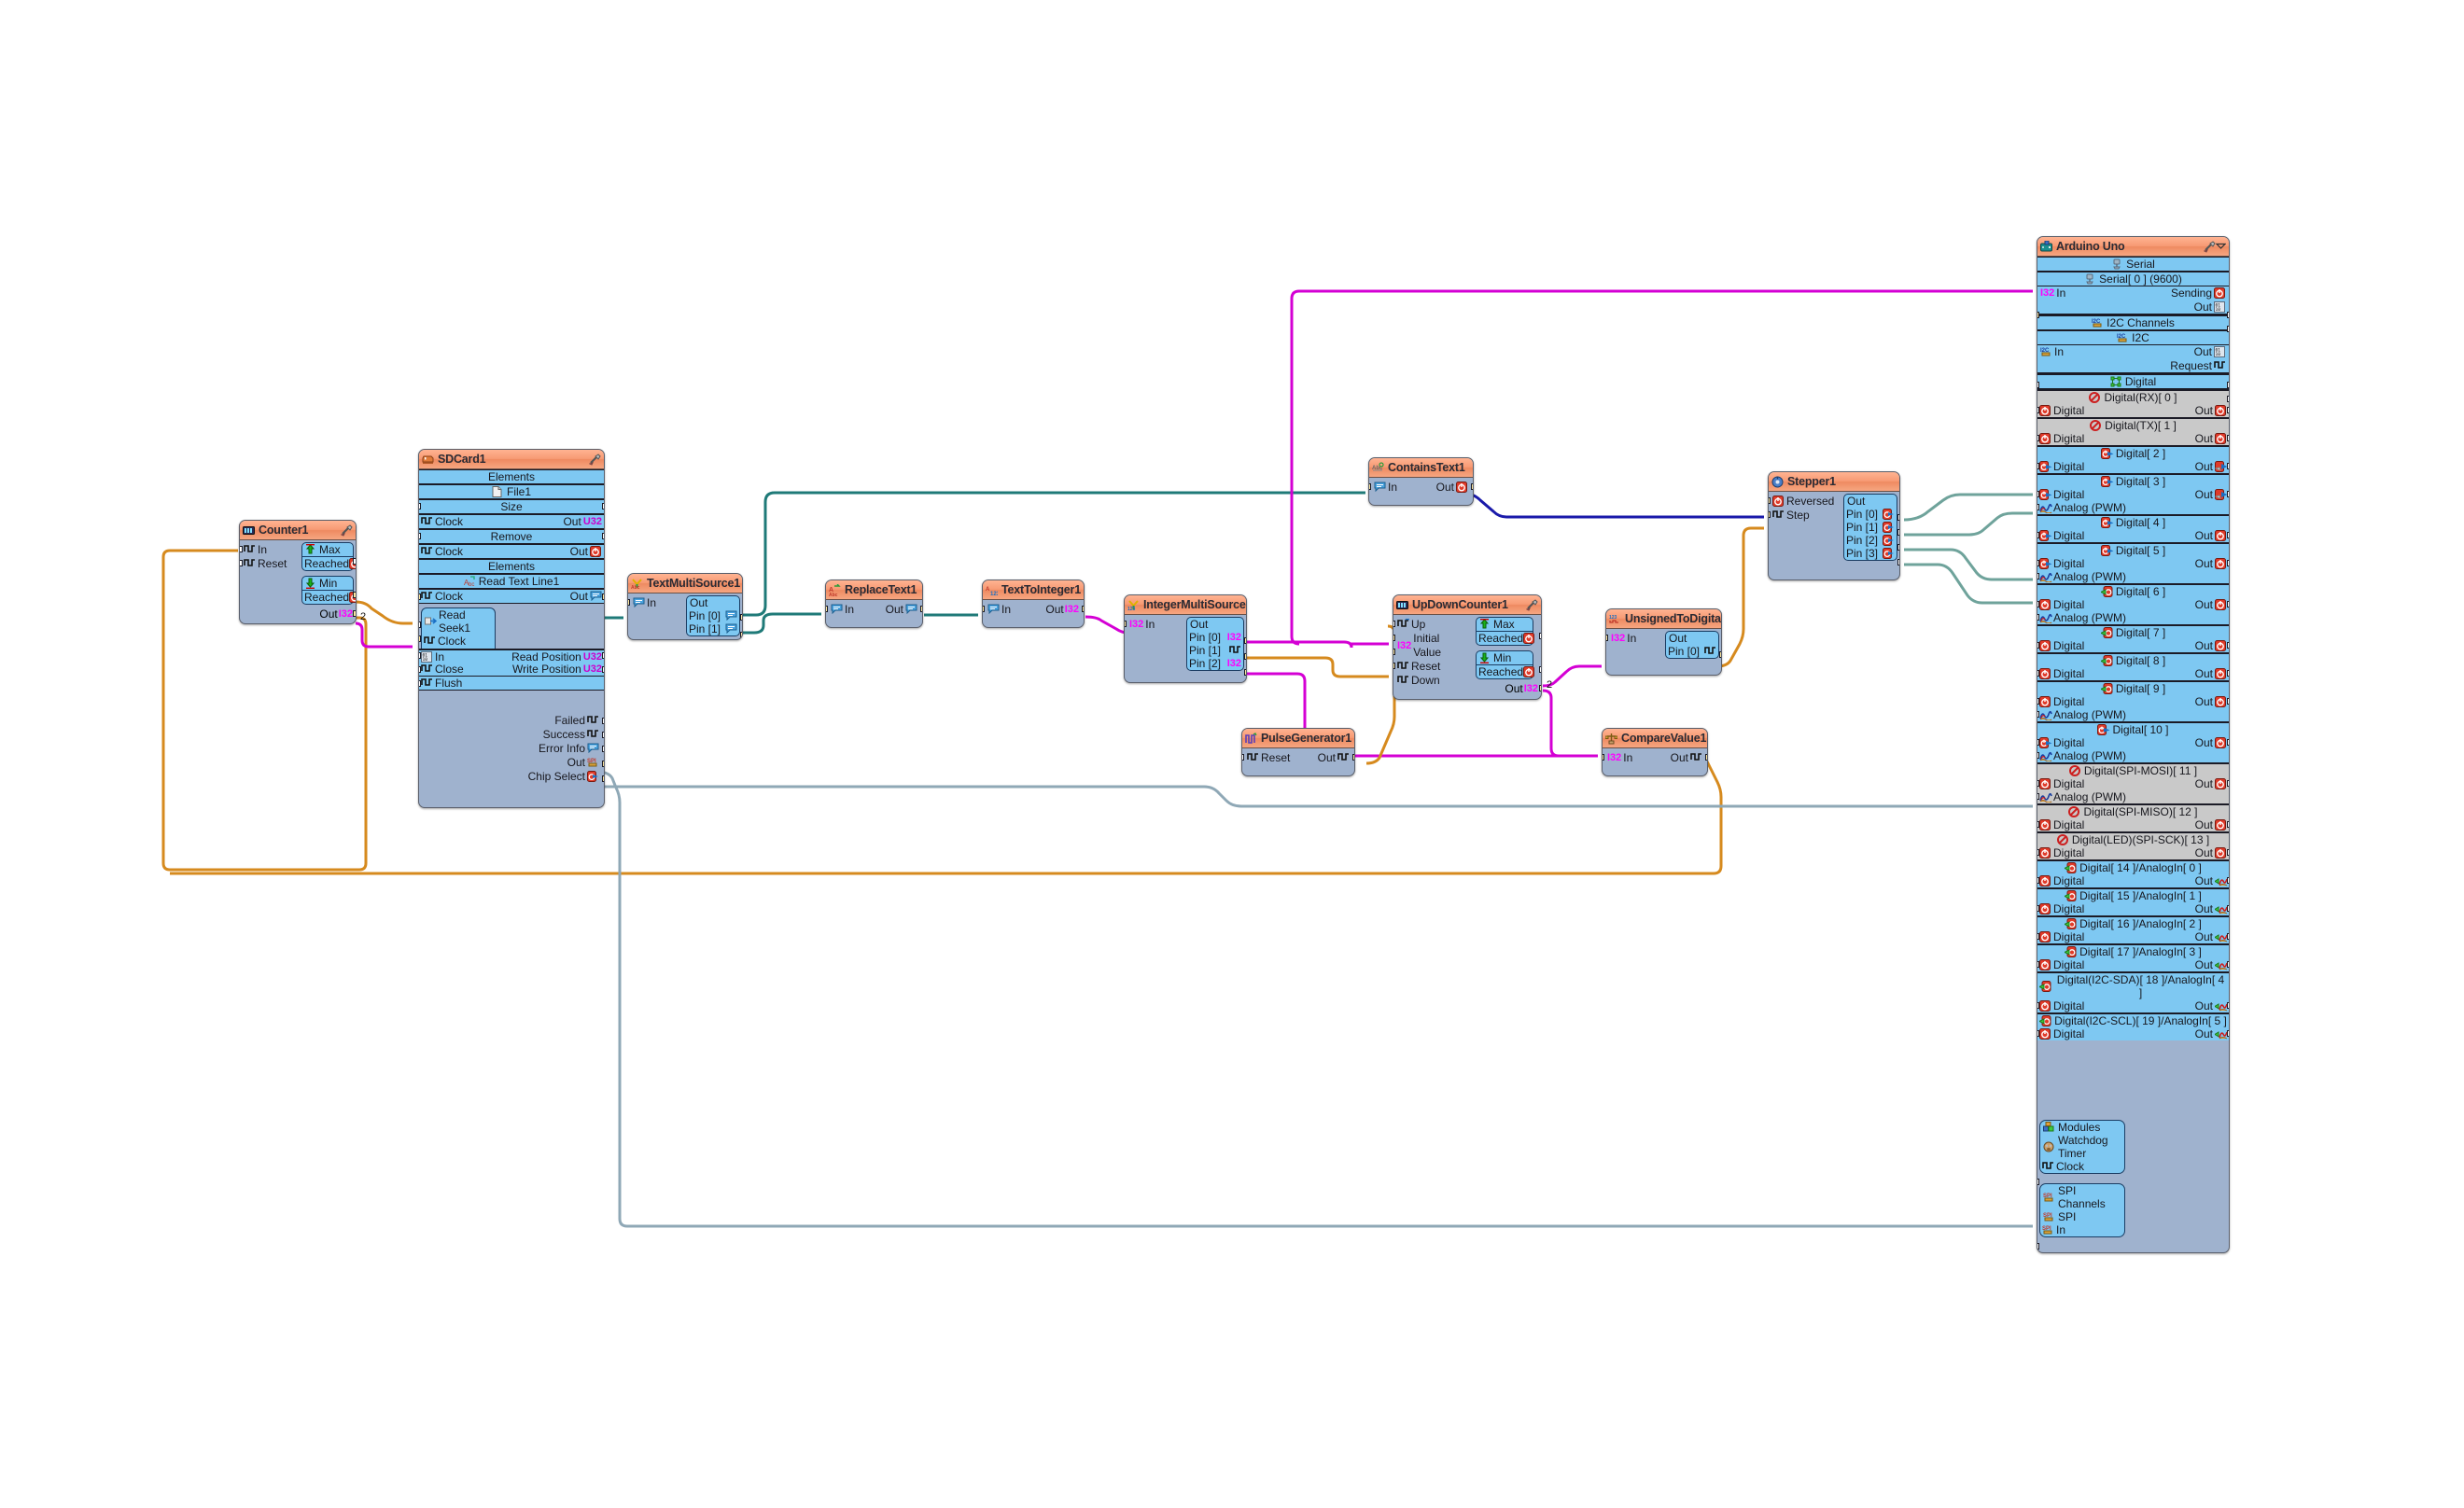  What do you see at coordinates (420, 507) in the screenshot?
I see `sdcard1-pin-size-clock` at bounding box center [420, 507].